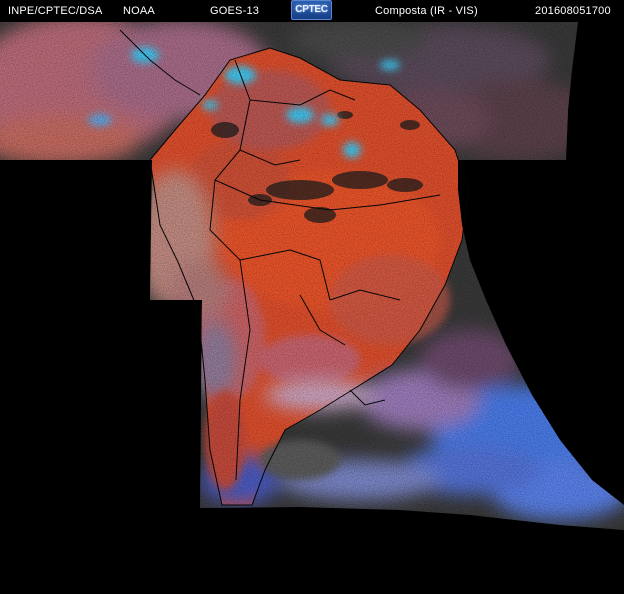 The height and width of the screenshot is (594, 624). Describe the element at coordinates (235, 11) in the screenshot. I see `satellite-label: GOES-13` at that location.